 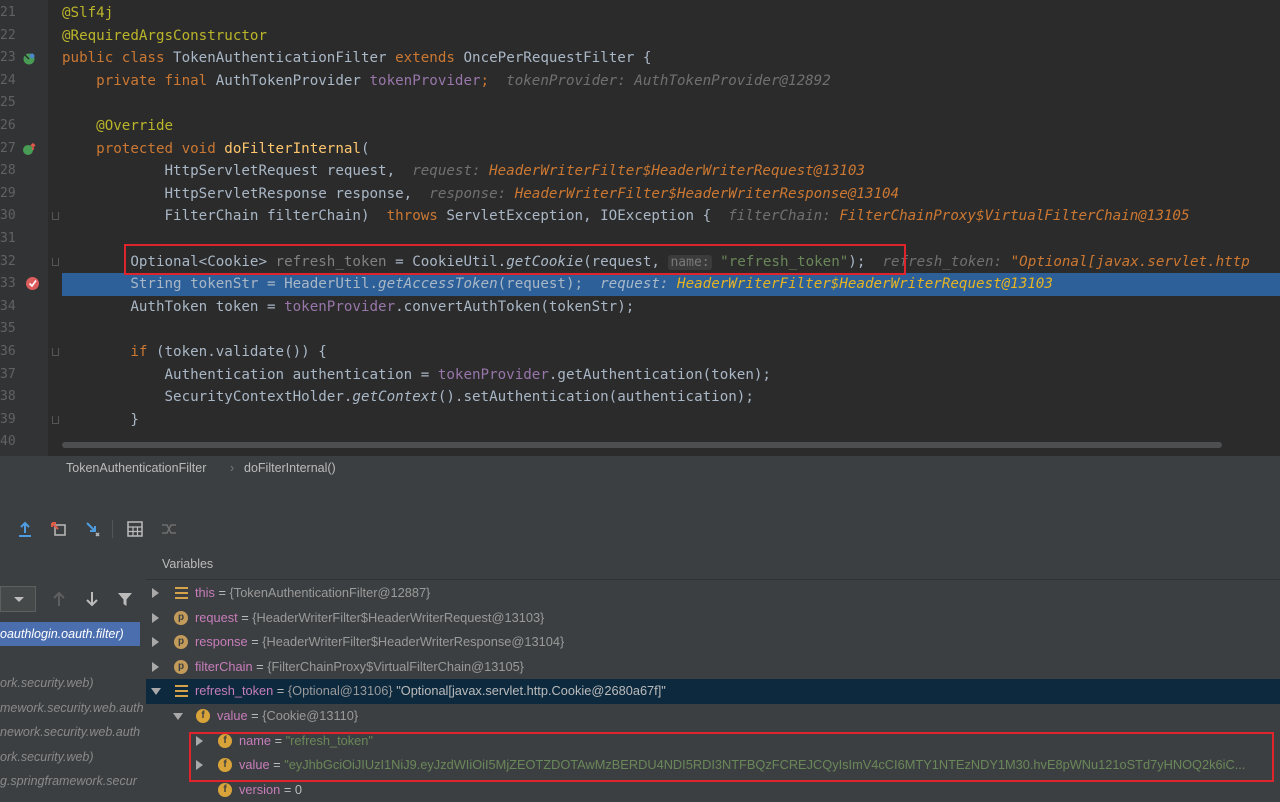 I want to click on variable-eq: =, so click(x=260, y=666).